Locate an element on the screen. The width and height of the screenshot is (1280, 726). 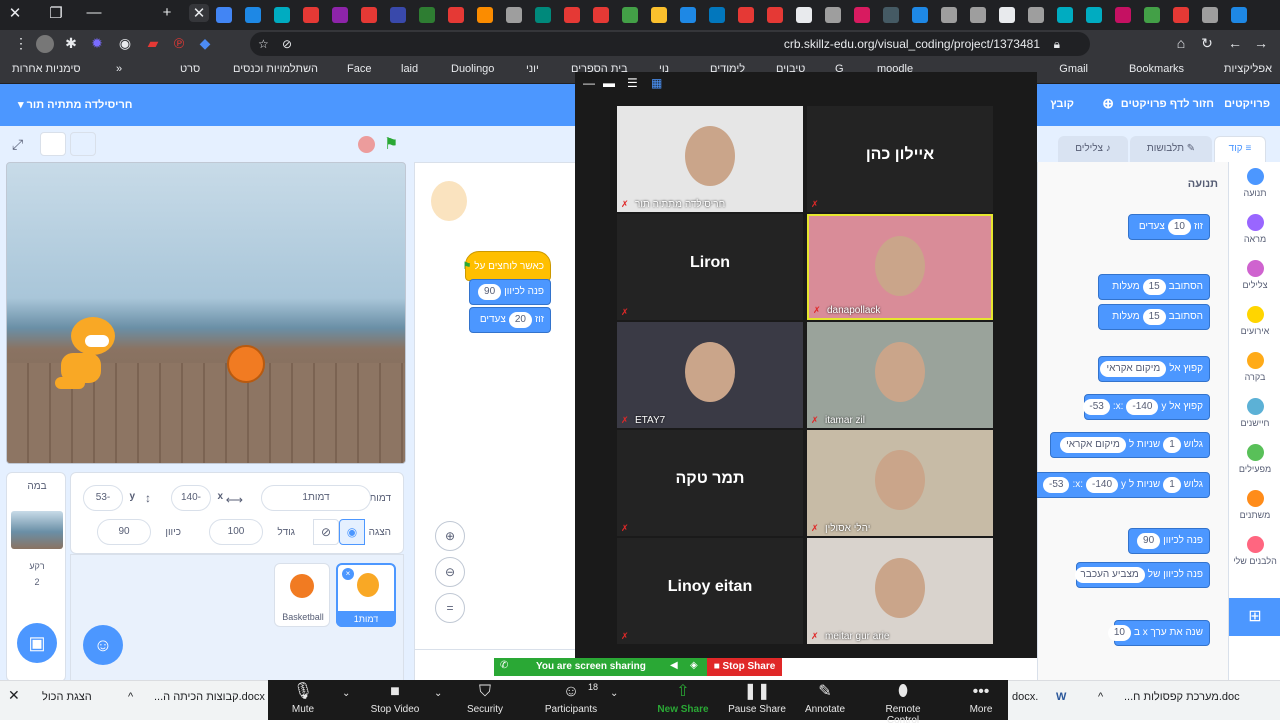
participant-tile: תמר טקה ✗ is located at coordinates (710, 483).